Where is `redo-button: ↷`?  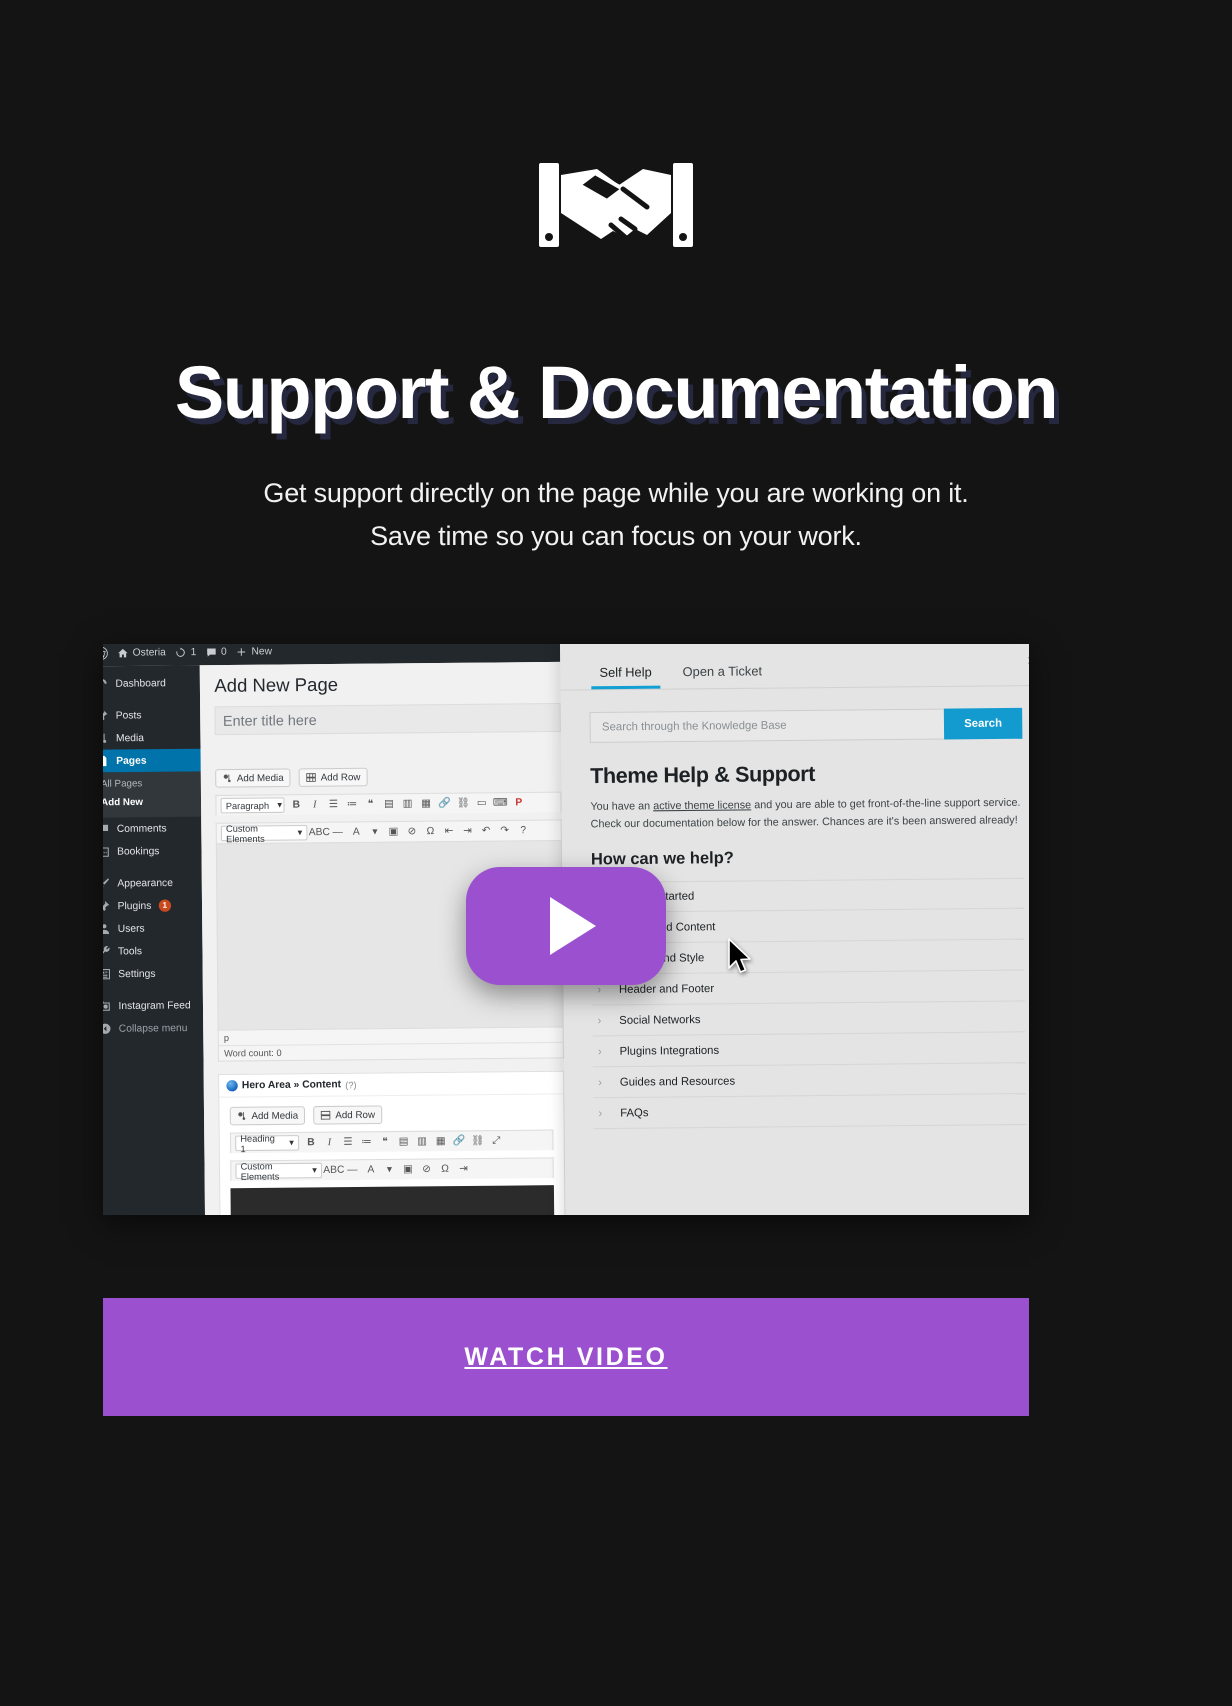 redo-button: ↷ is located at coordinates (505, 830).